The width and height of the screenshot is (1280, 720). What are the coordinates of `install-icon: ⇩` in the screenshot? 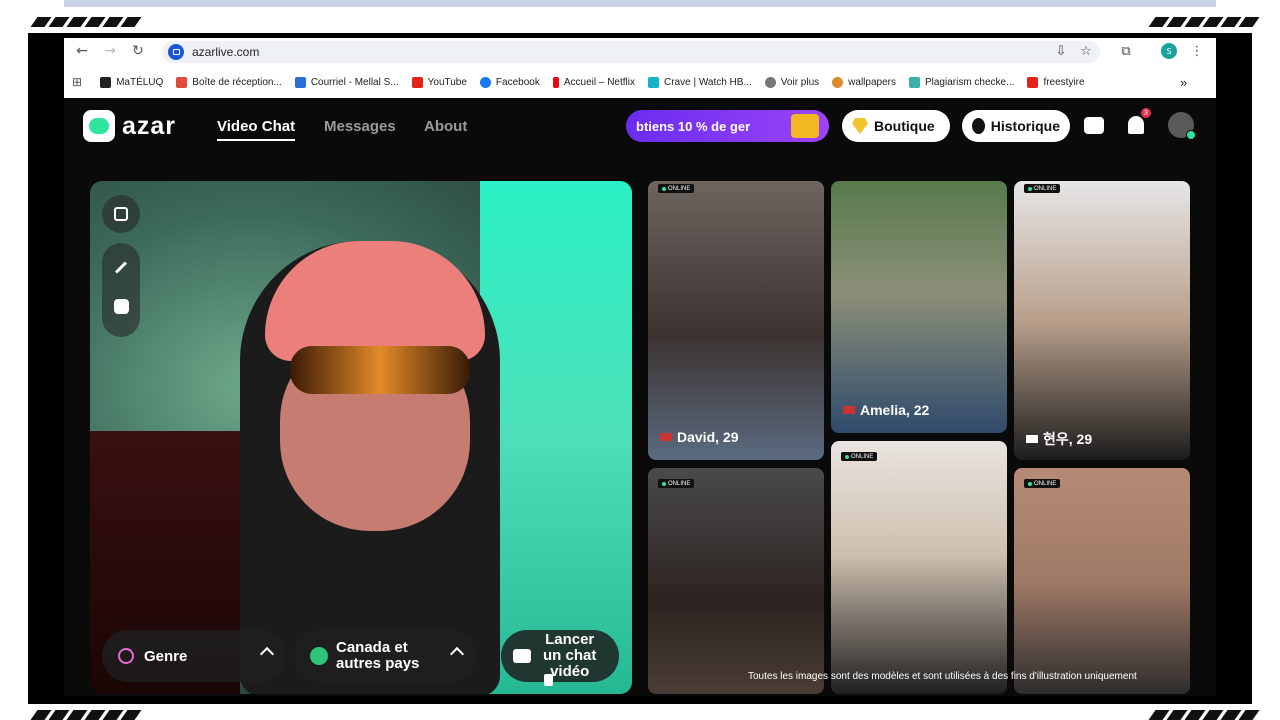 It's located at (1061, 51).